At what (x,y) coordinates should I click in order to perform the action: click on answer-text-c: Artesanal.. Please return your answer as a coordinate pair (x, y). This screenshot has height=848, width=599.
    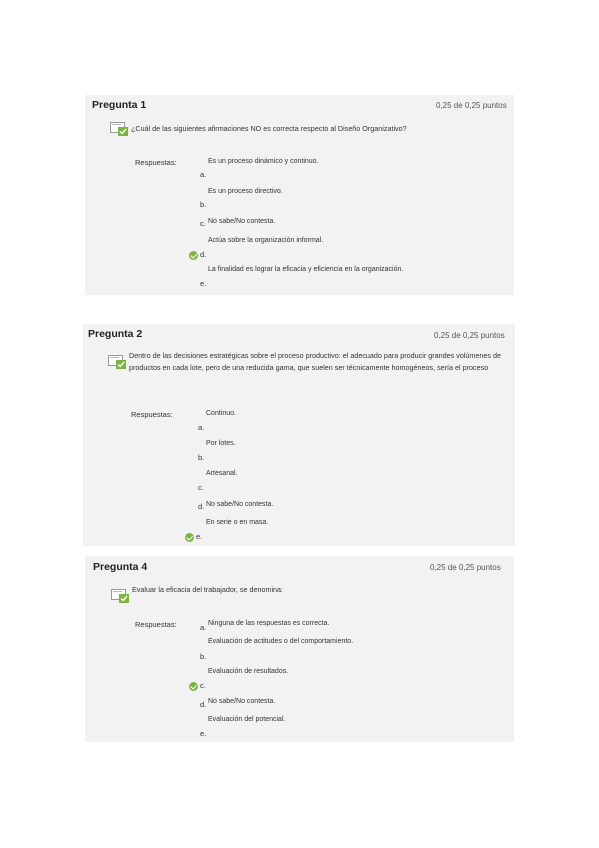
    Looking at the image, I should click on (222, 473).